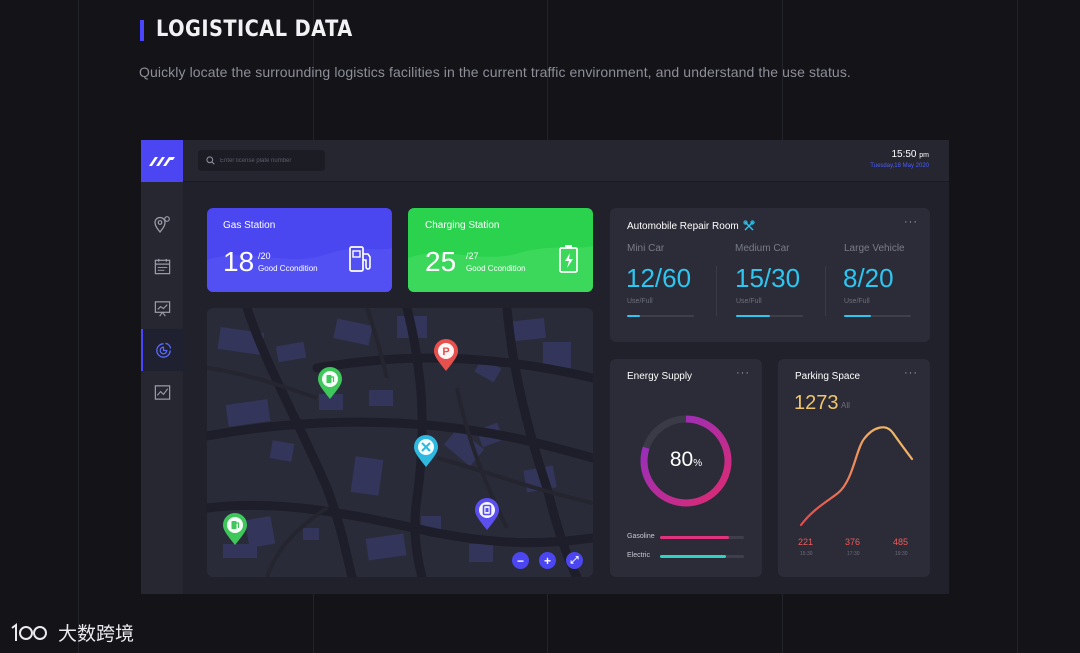 The image size is (1080, 653). What do you see at coordinates (426, 451) in the screenshot?
I see `map-pin-repair` at bounding box center [426, 451].